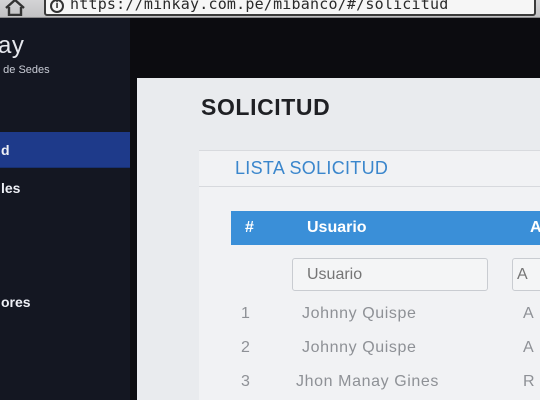  Describe the element at coordinates (390, 274) in the screenshot. I see `usuario-filter-input` at that location.